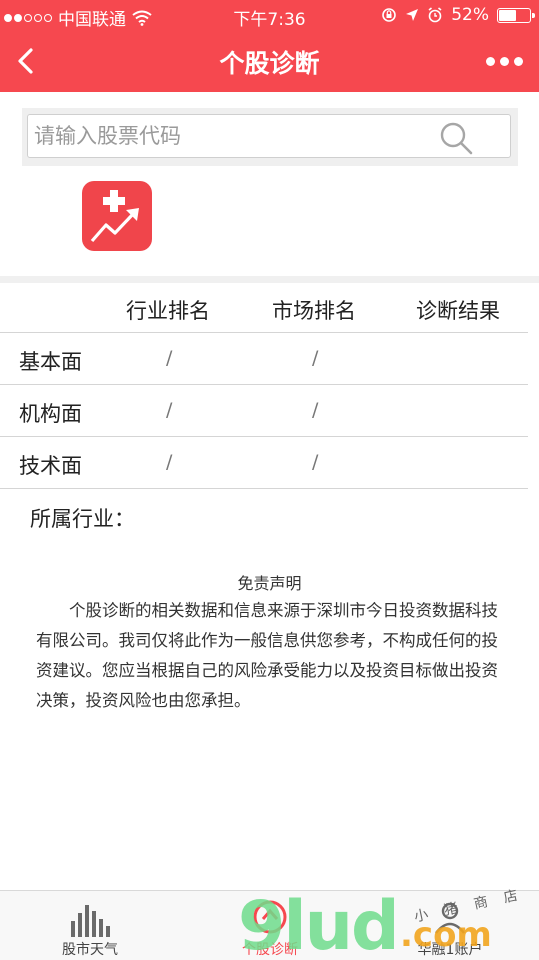 This screenshot has width=539, height=960. I want to click on tab-market-weather: 股市天气, so click(90, 925).